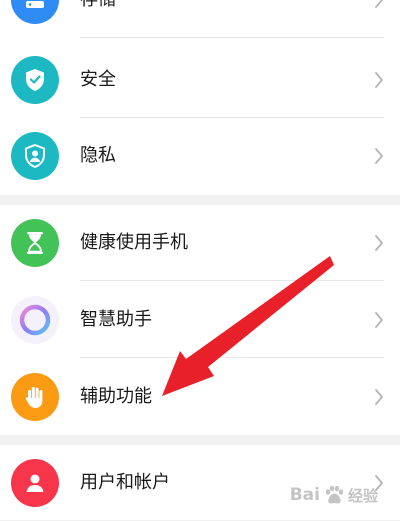 This screenshot has height=521, width=400. What do you see at coordinates (200, 80) in the screenshot?
I see `settings-item-security: 安全` at bounding box center [200, 80].